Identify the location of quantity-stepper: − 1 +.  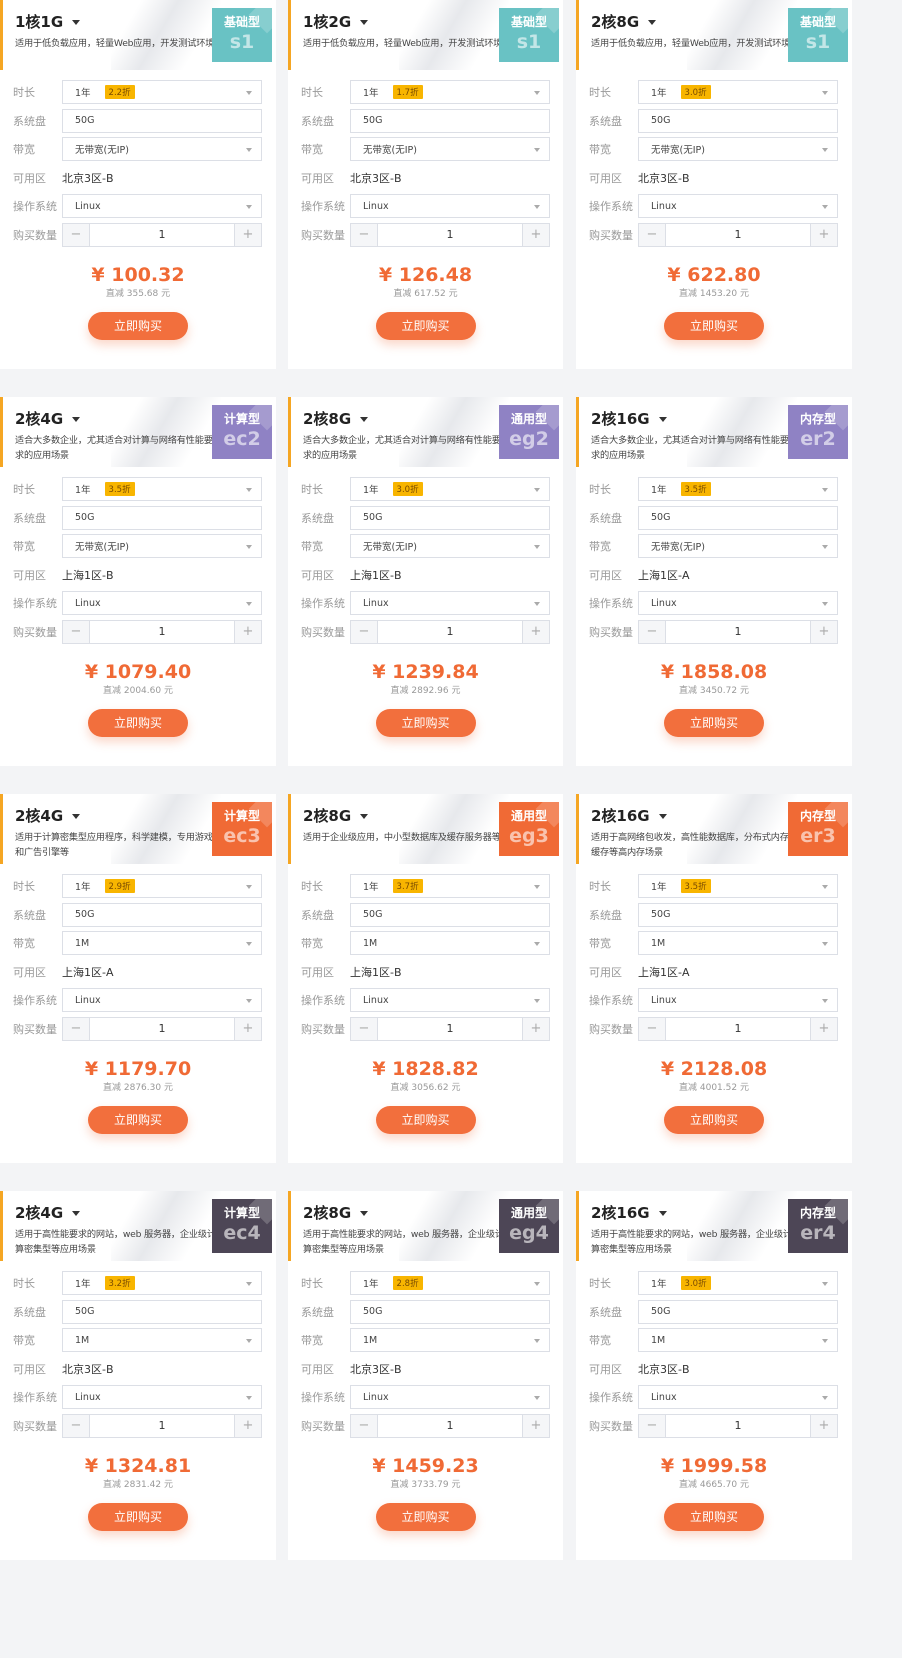
(162, 234).